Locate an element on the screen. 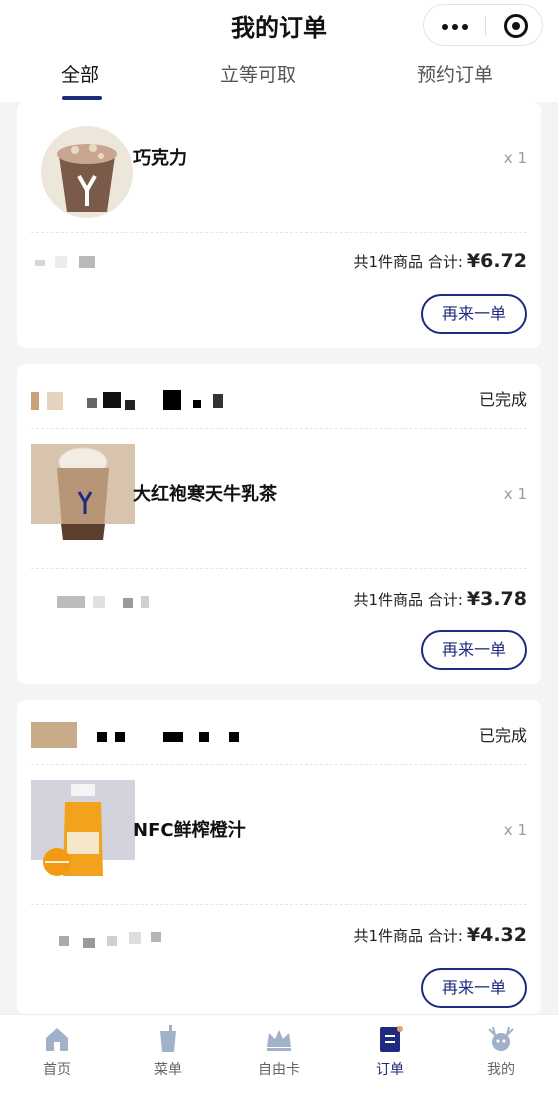  nav-orders: 订单 is located at coordinates (390, 1052).